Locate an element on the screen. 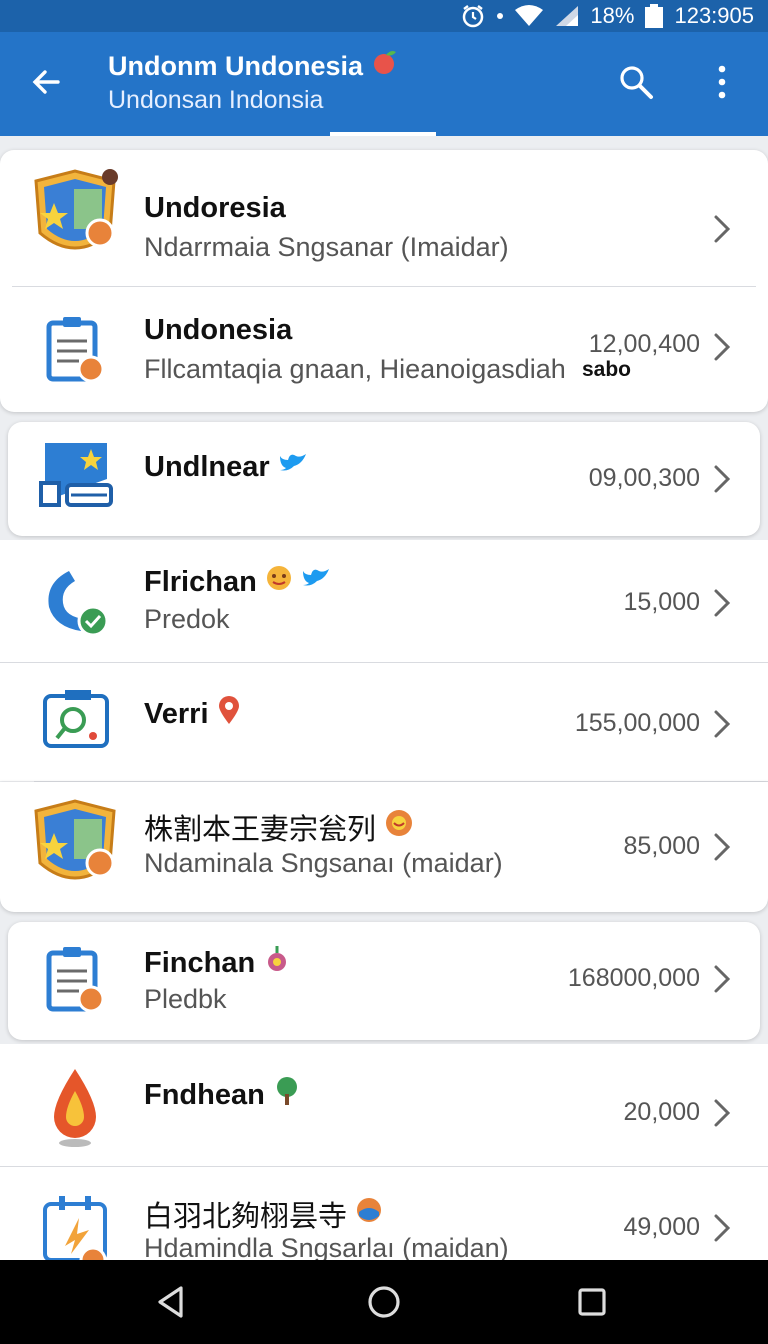  title-block: Undonm Undonesia Undonsan Indonsia is located at coordinates (253, 82).